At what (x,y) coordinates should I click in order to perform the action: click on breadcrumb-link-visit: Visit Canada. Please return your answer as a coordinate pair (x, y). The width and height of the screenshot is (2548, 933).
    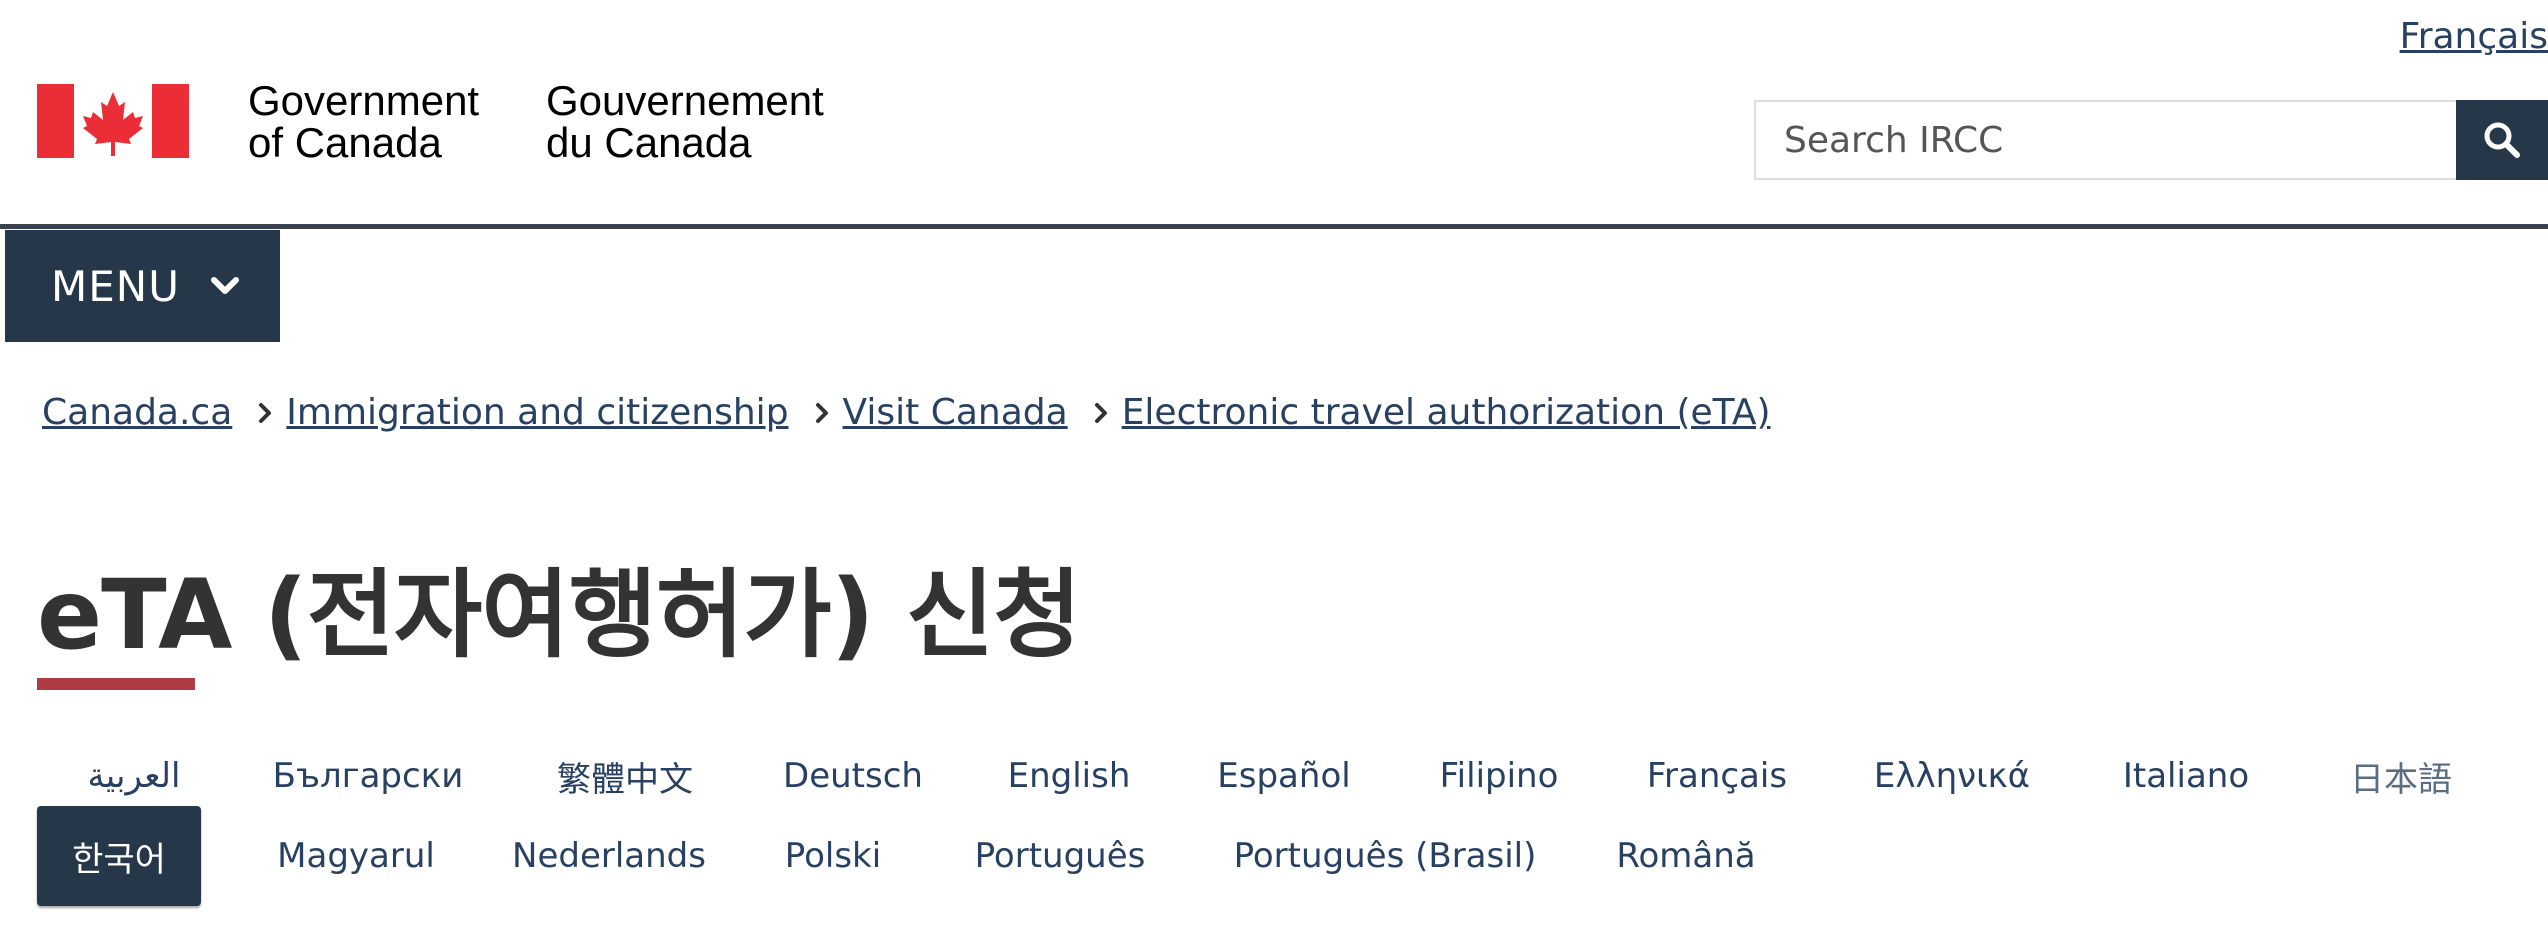
    Looking at the image, I should click on (955, 412).